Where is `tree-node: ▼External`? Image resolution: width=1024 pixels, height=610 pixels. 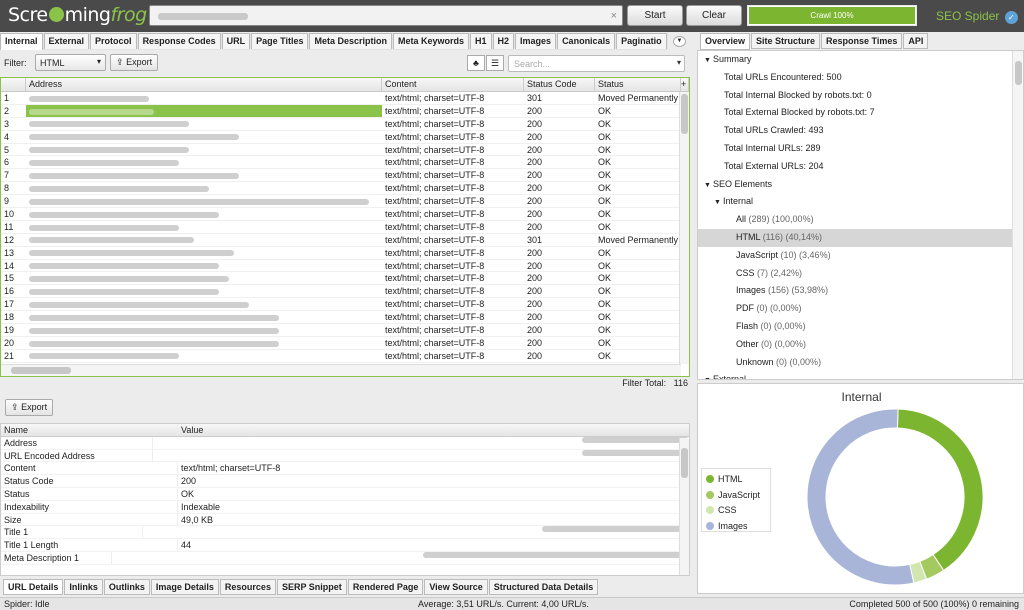 tree-node: ▼External is located at coordinates (860, 375).